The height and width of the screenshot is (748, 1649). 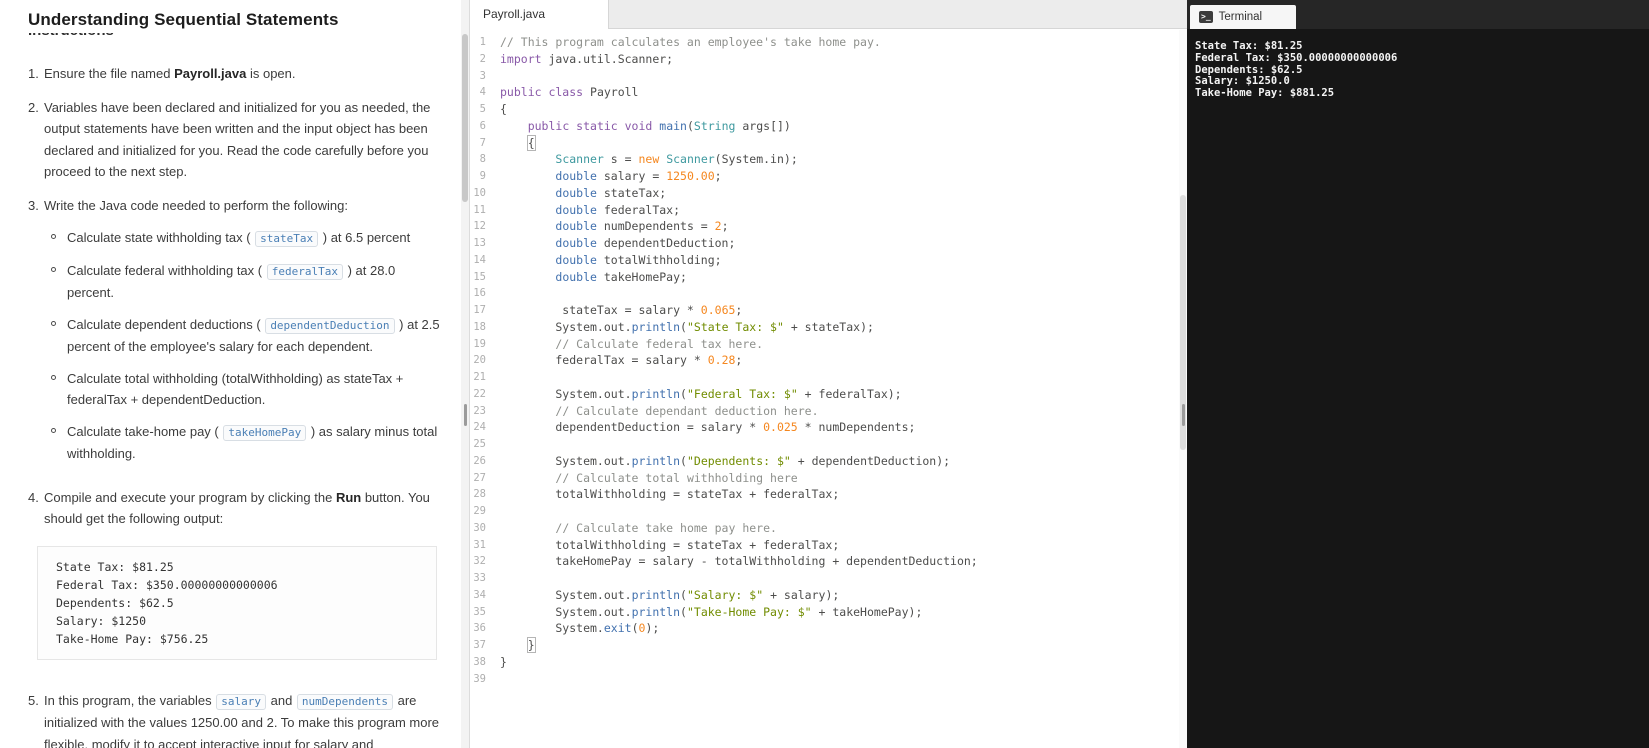 I want to click on tab-payroll-java: Payroll.java, so click(x=540, y=14).